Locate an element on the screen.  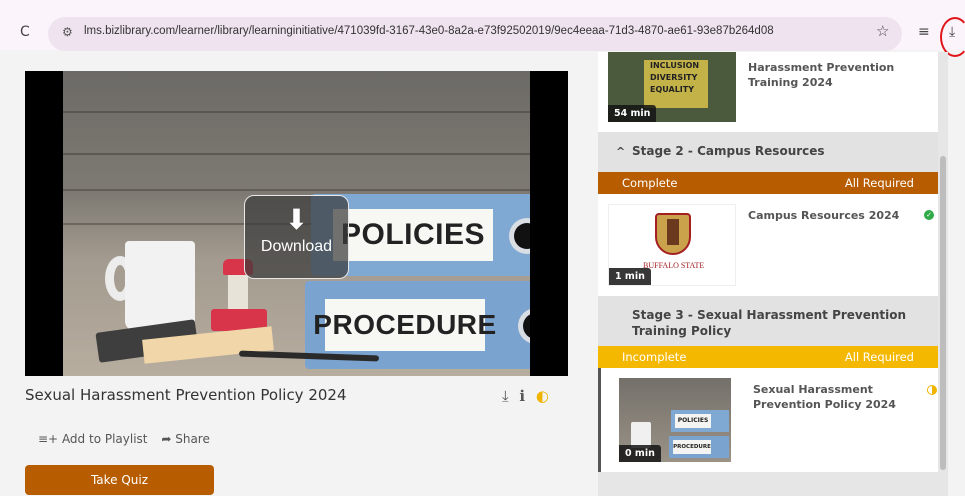
reload-icon: C is located at coordinates (25, 32).